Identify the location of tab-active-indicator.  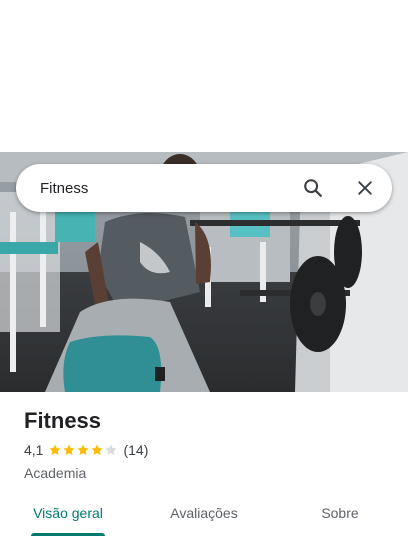
(68, 534).